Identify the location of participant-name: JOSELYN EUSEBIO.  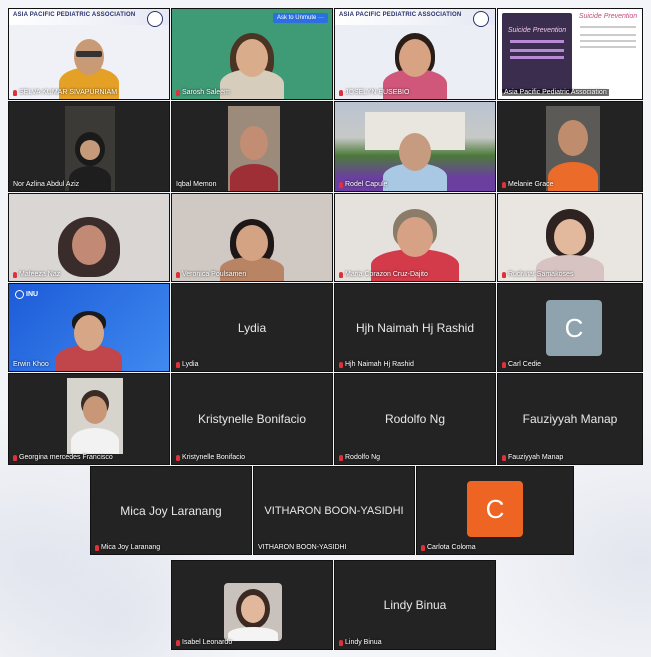
(374, 92).